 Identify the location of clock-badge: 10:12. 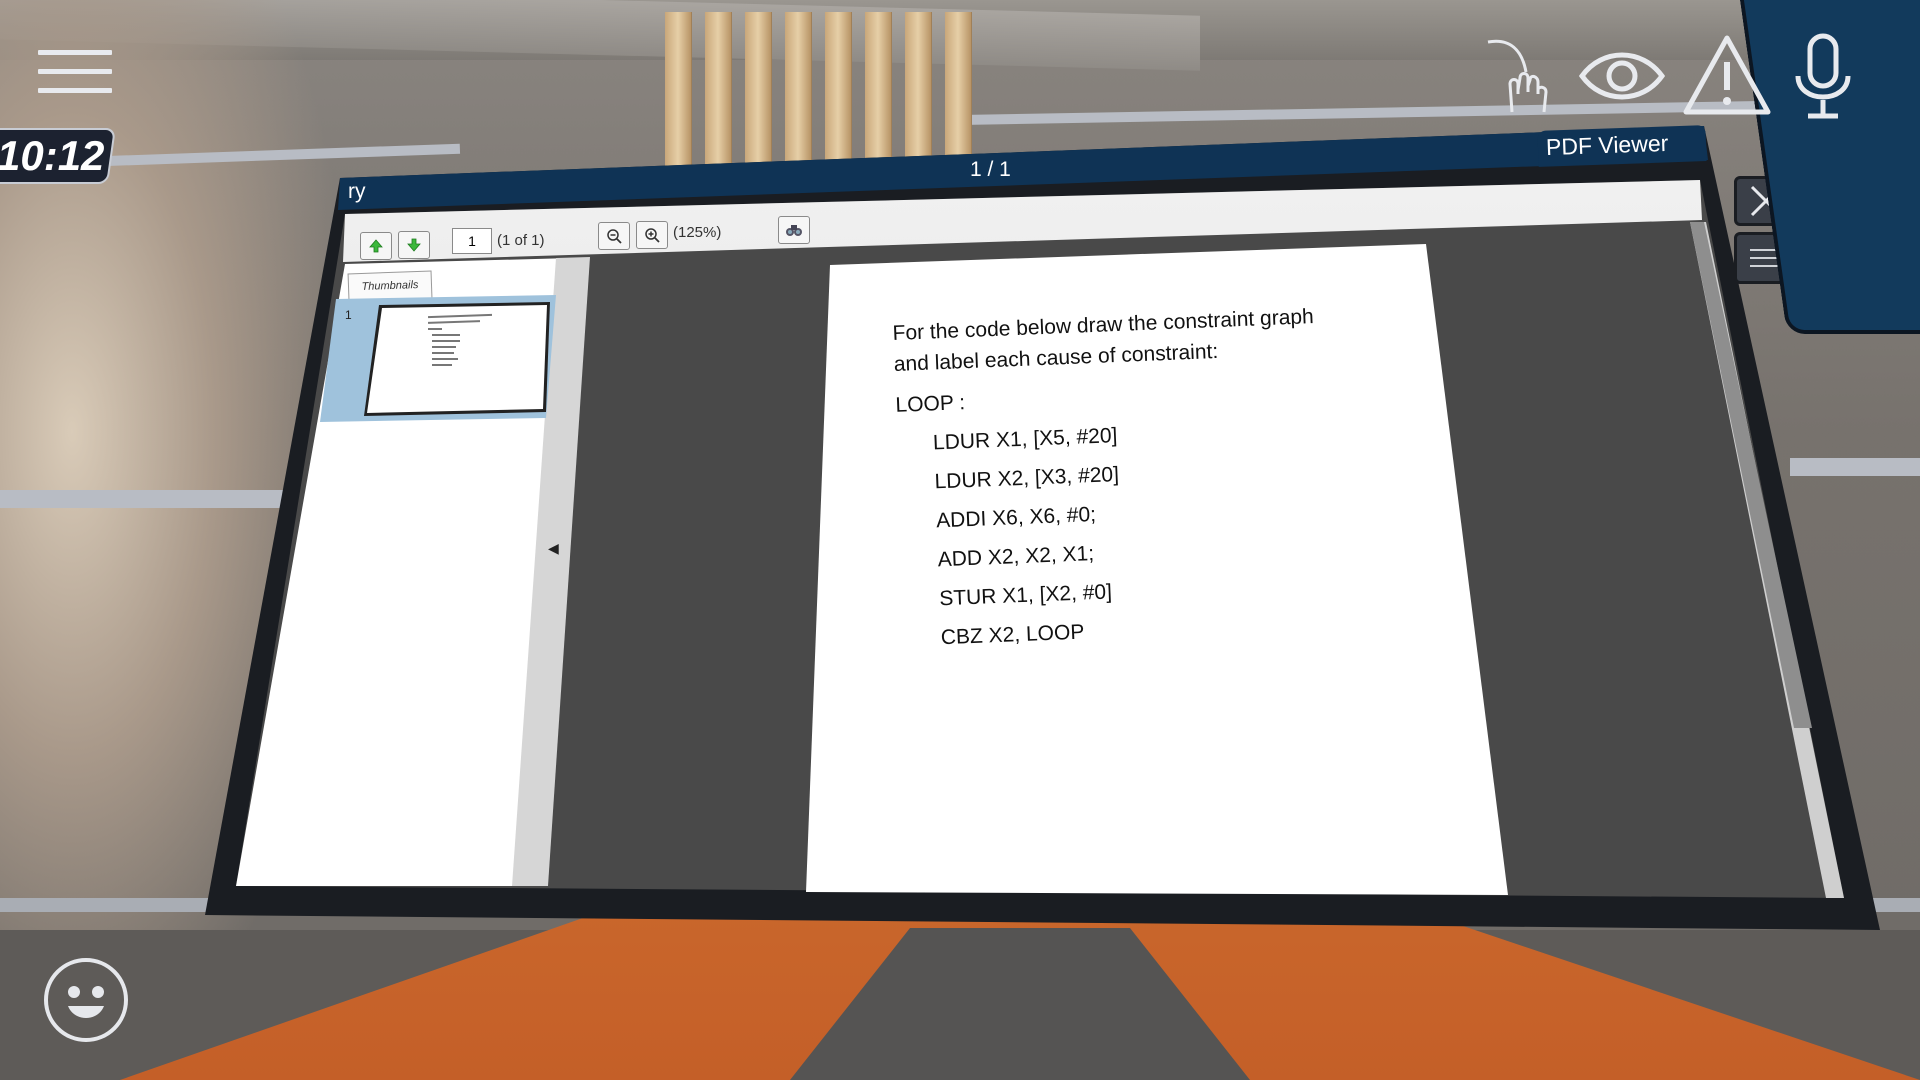
(58, 156).